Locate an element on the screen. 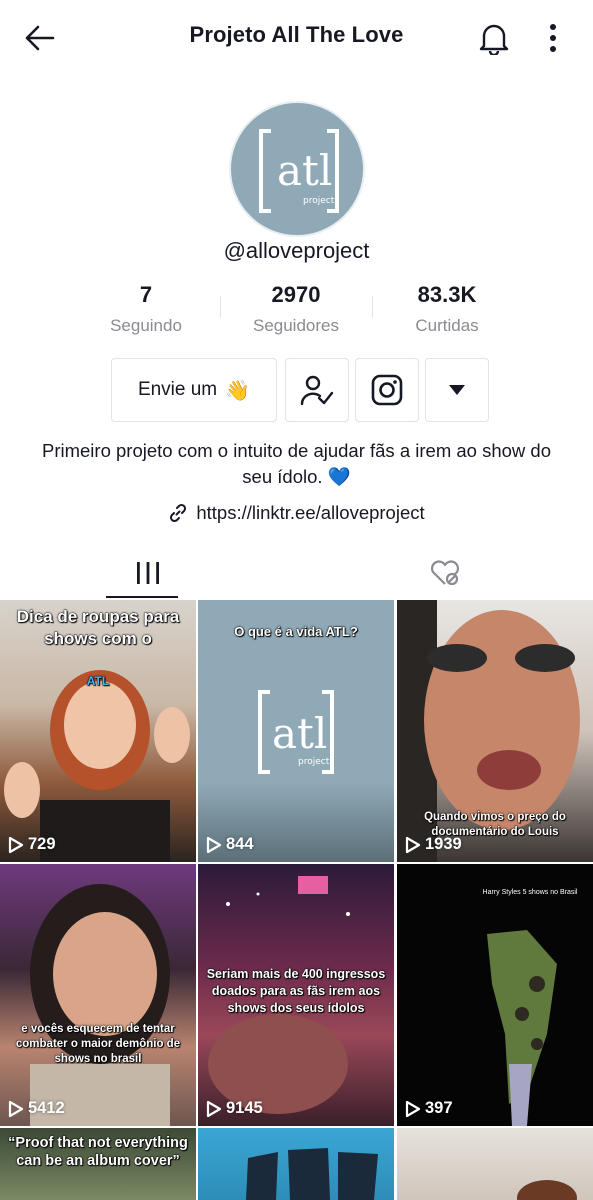  friends-check-icon is located at coordinates (317, 390).